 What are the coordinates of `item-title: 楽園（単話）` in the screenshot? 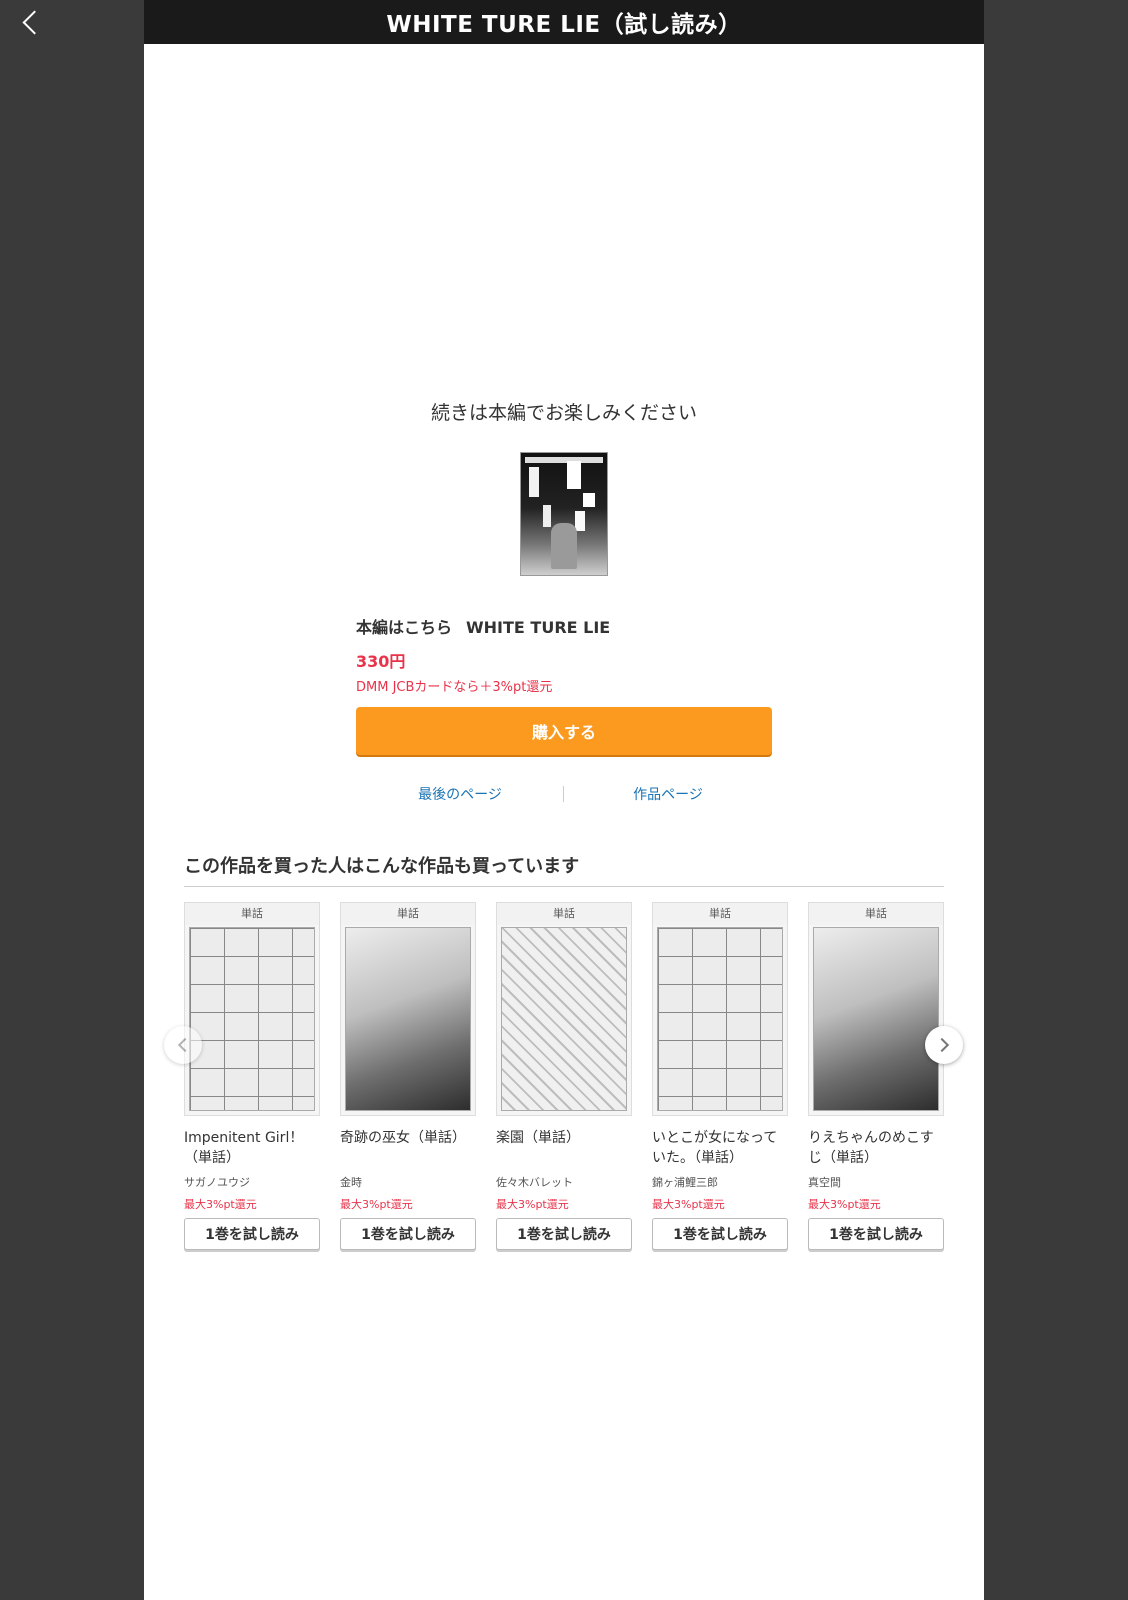 It's located at (564, 1148).